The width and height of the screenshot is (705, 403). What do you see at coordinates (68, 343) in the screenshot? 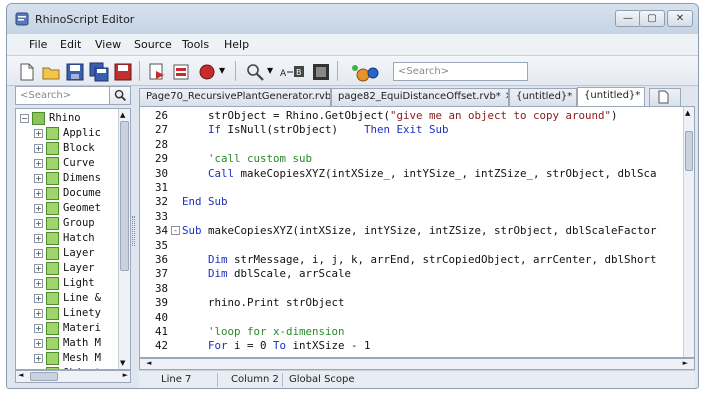
I see `tree-item: + Math M` at bounding box center [68, 343].